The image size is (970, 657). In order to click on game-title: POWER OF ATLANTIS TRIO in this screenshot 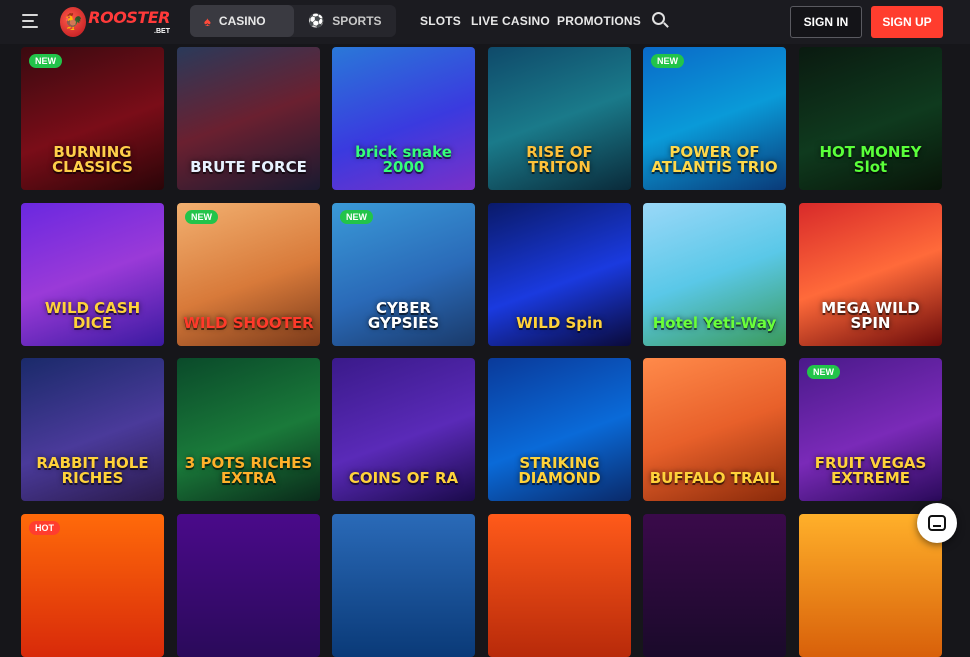, I will do `click(714, 159)`.